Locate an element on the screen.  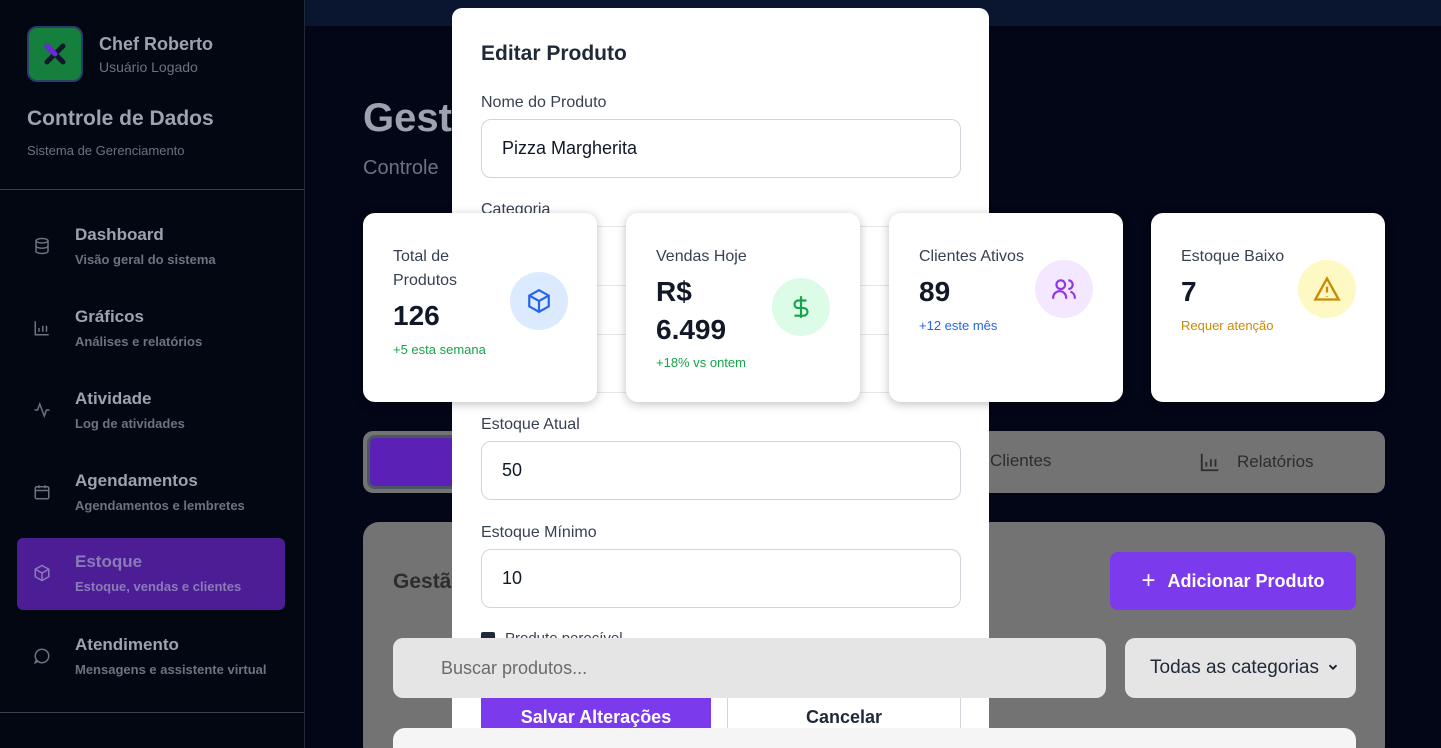
tab-clientes: Clientes is located at coordinates (1020, 461).